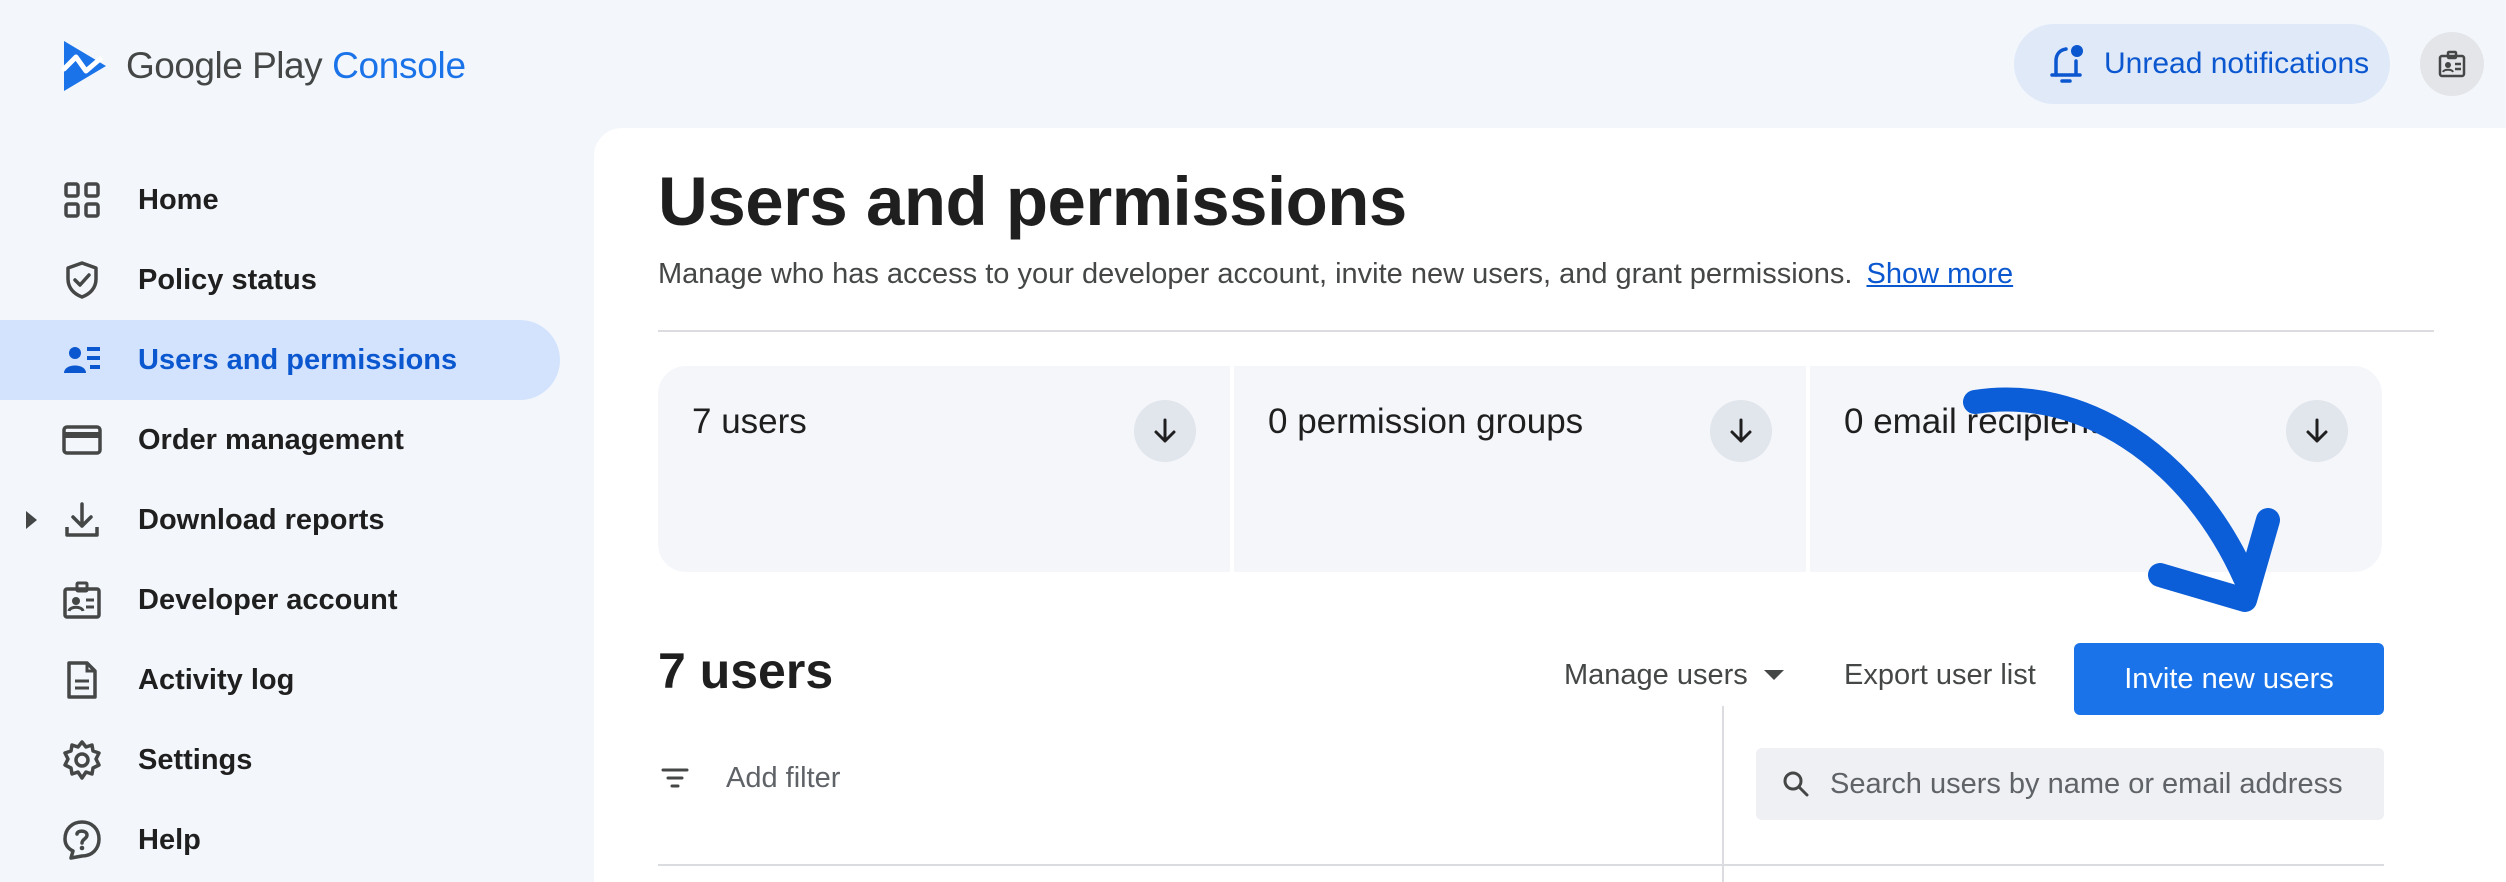  I want to click on bell-notification-icon, so click(2066, 64).